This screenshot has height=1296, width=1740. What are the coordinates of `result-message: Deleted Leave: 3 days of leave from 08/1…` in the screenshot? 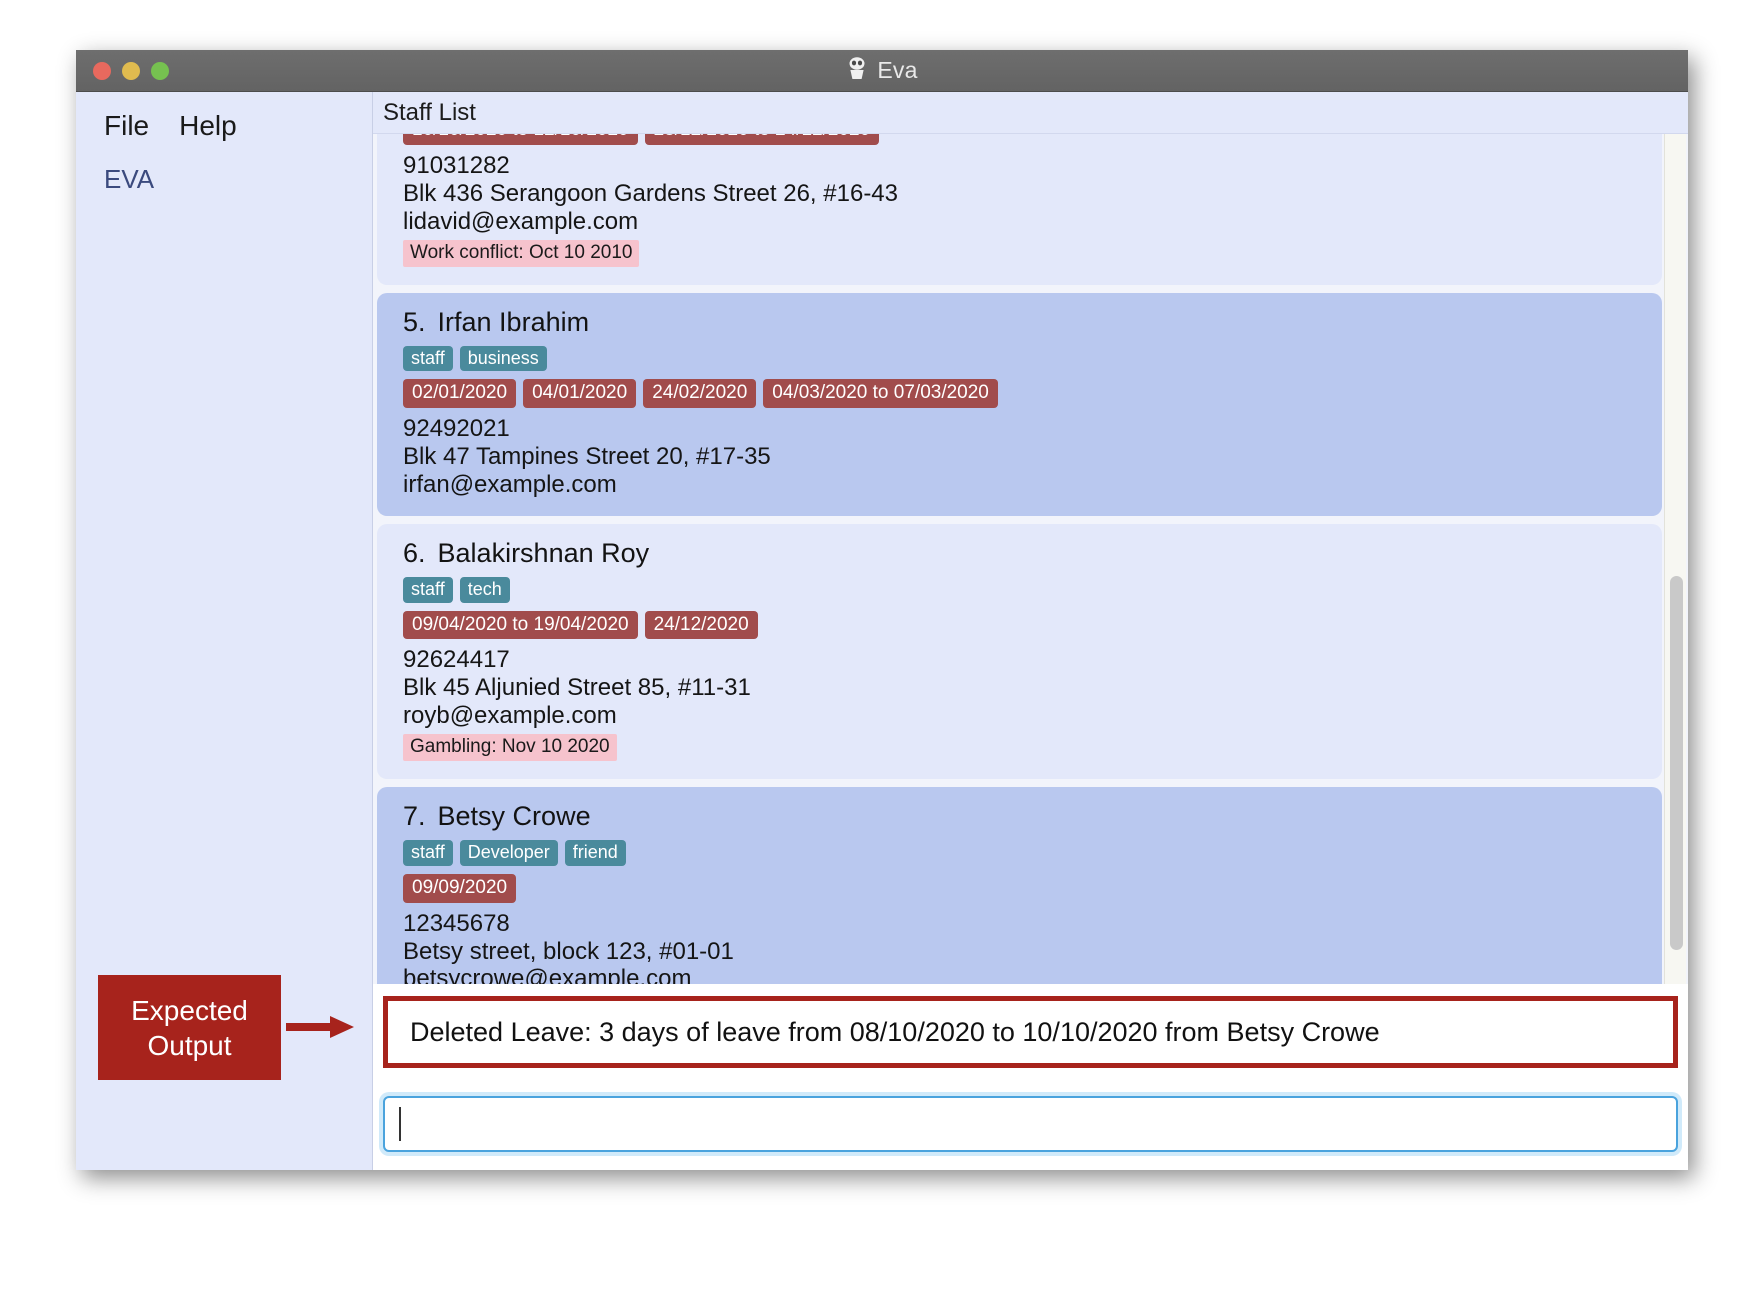 It's located at (895, 1031).